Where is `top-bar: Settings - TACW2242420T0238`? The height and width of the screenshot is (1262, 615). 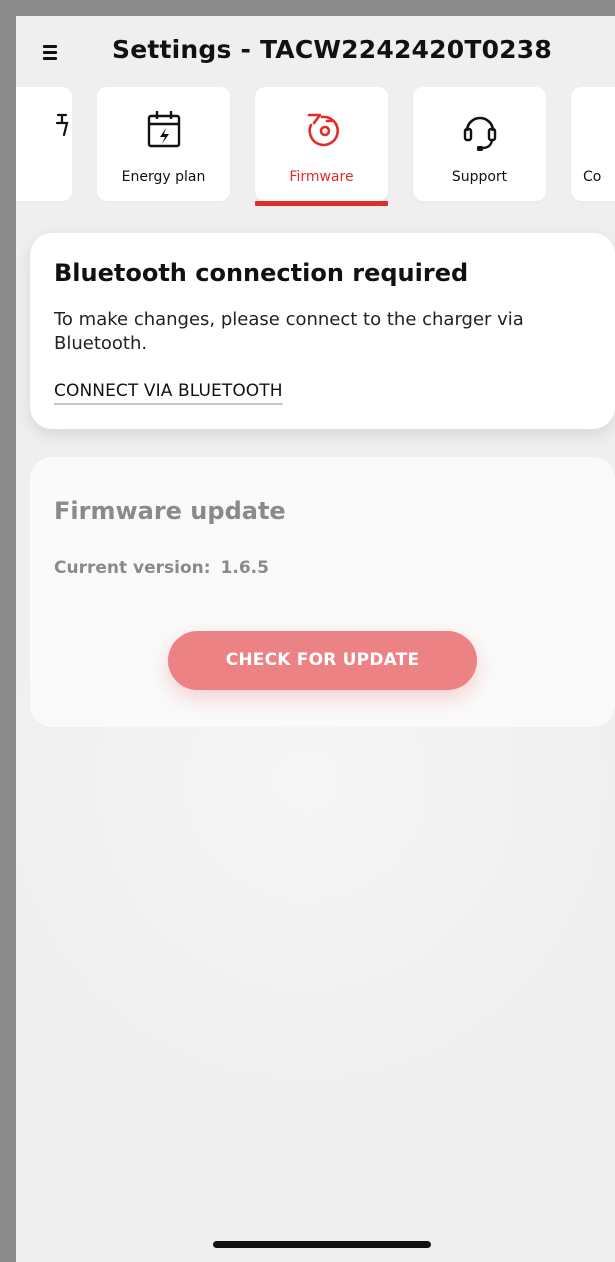
top-bar: Settings - TACW2242420T0238 is located at coordinates (315, 51).